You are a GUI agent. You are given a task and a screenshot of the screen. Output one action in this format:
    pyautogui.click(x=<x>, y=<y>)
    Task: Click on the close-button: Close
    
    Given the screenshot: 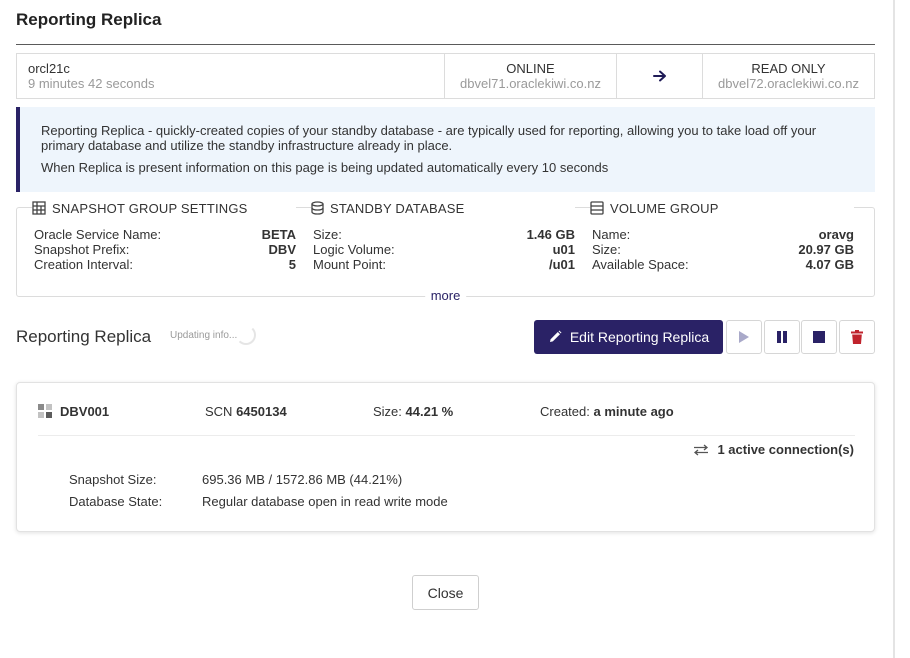 What is the action you would take?
    pyautogui.click(x=445, y=592)
    